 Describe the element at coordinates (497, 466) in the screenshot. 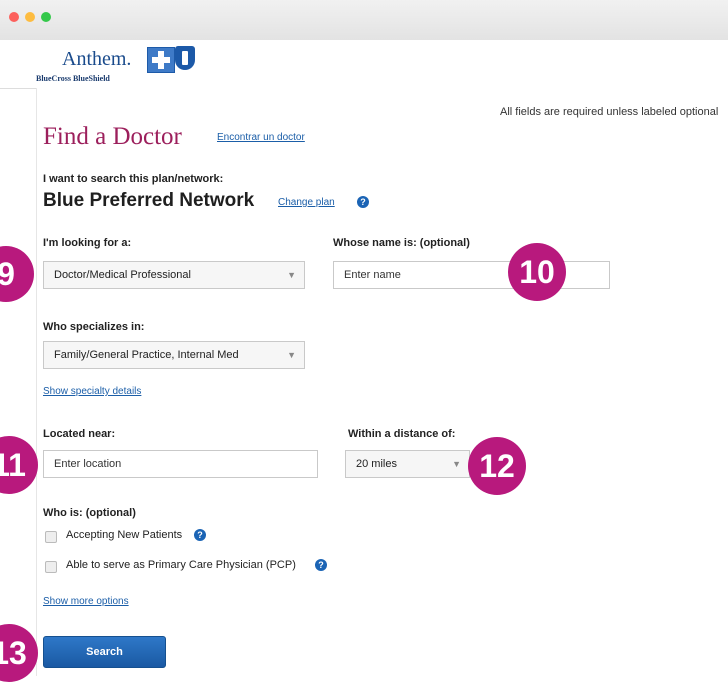

I see `step-badge-12: 12` at that location.